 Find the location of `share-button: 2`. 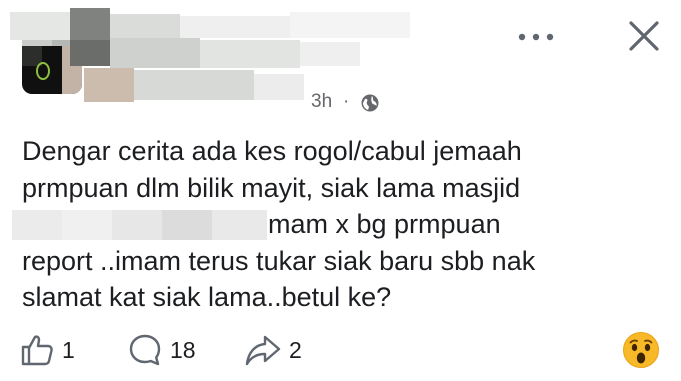

share-button: 2 is located at coordinates (273, 350).